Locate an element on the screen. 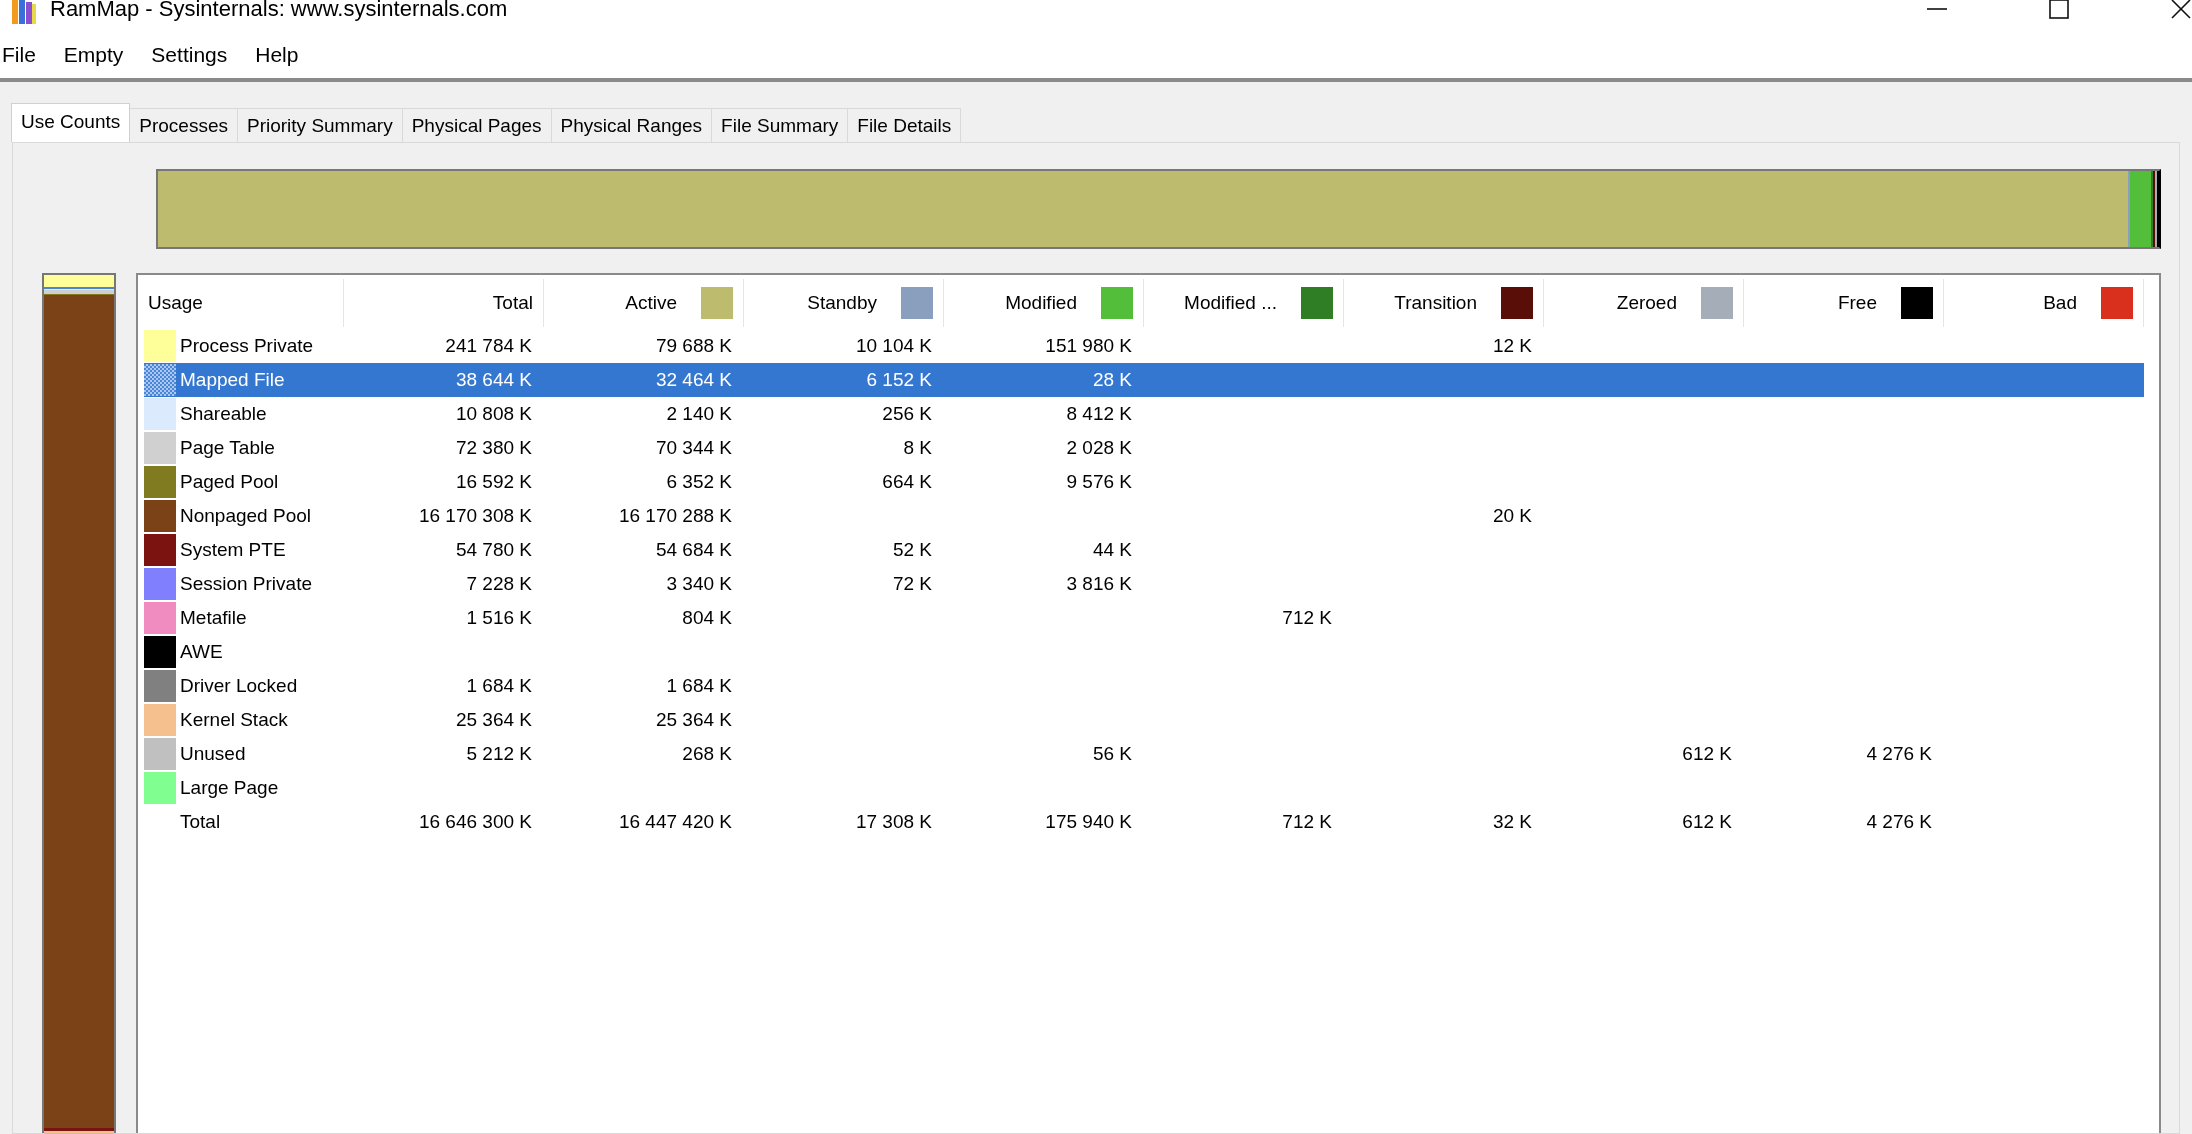  table-cell: 52 K is located at coordinates (912, 549).